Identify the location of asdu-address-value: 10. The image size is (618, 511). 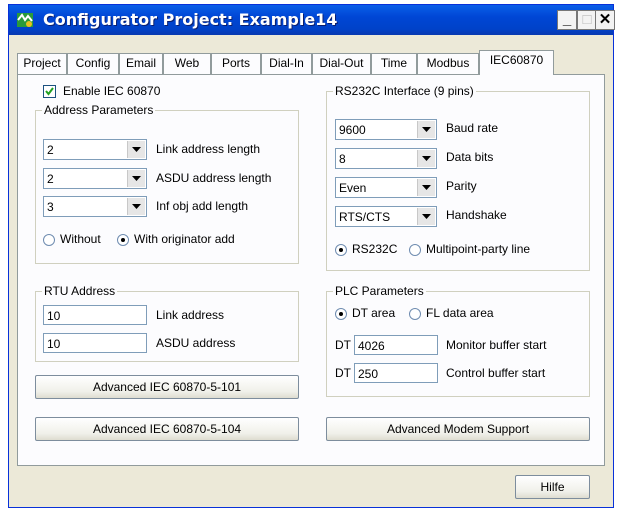
(54, 344).